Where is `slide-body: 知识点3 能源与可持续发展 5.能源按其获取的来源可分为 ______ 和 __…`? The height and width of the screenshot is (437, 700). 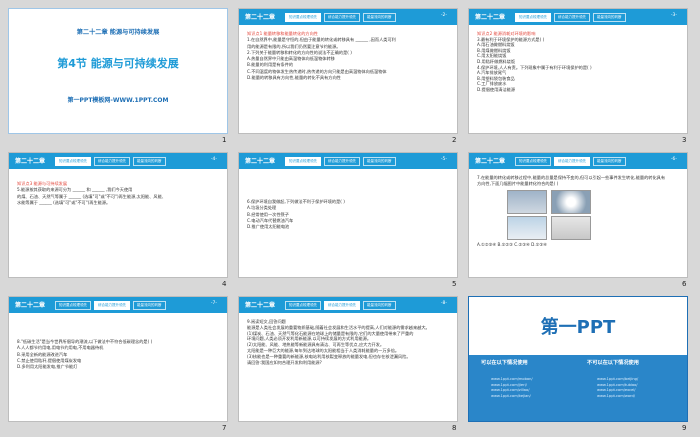
slide-body: 知识点3 能源与可持续发展 5.能源按其获取的来源可分为 ______ 和 __… is located at coordinates (118, 193).